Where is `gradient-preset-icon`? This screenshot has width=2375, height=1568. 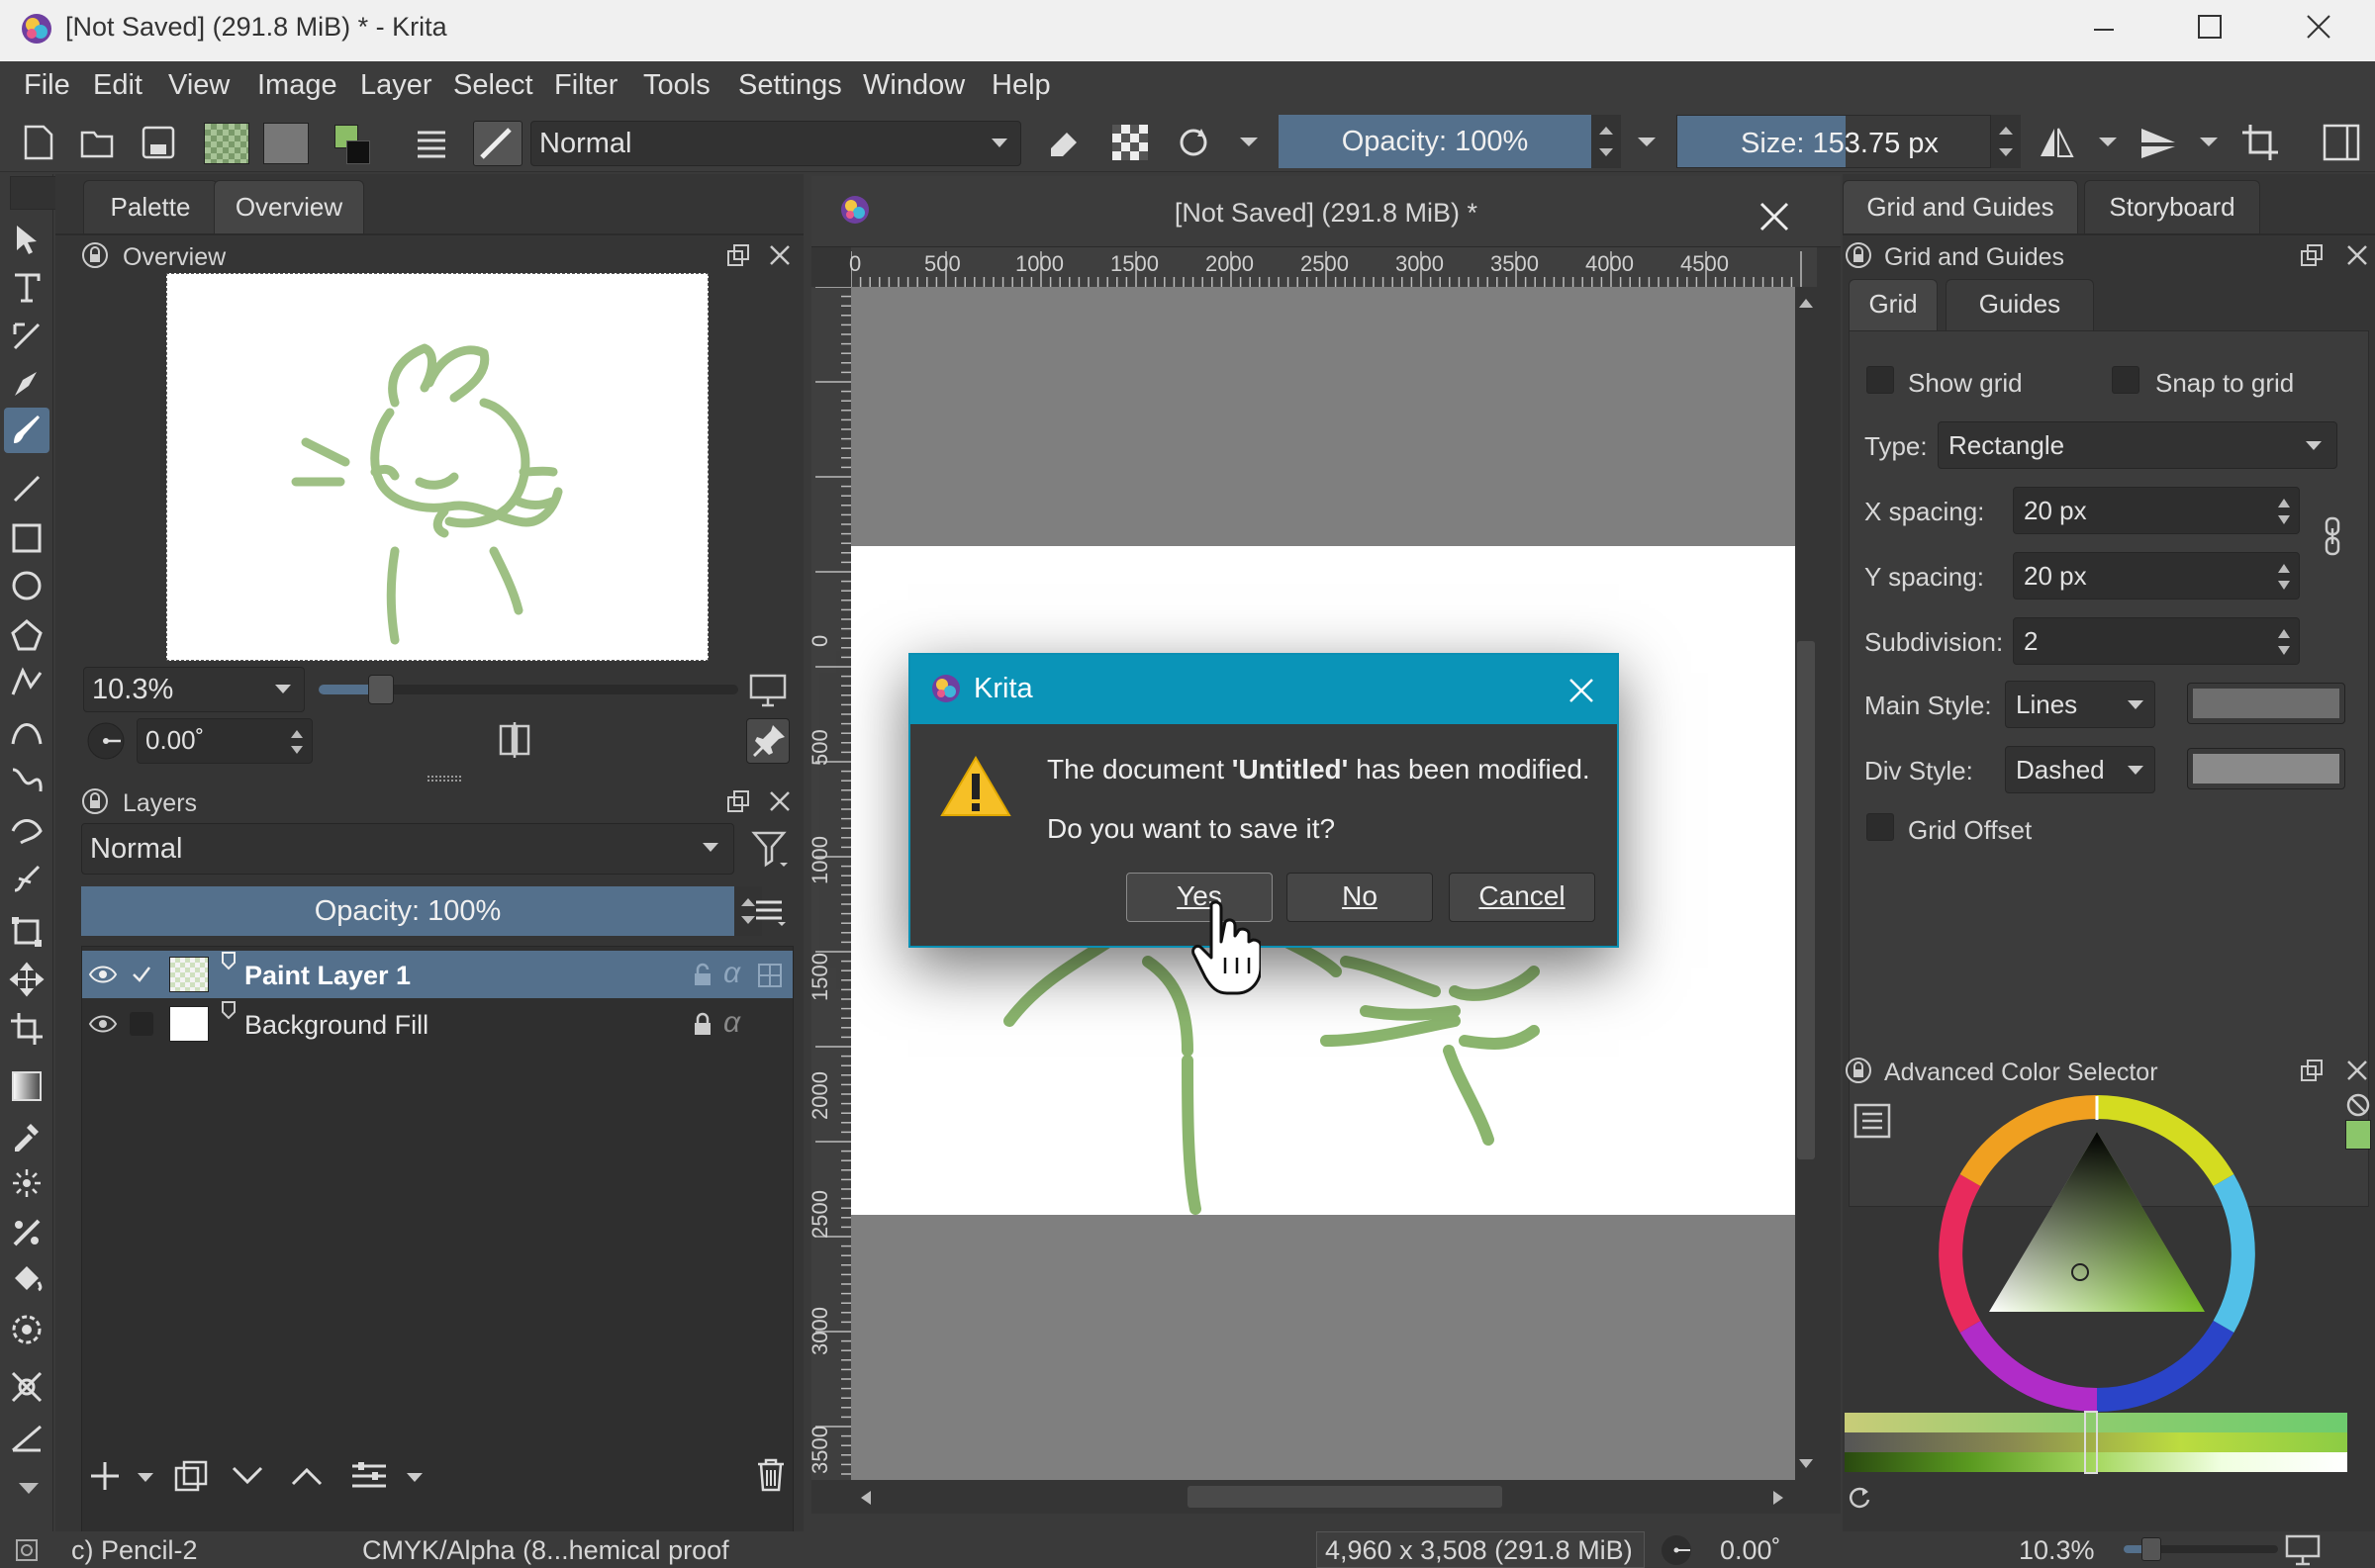 gradient-preset-icon is located at coordinates (227, 143).